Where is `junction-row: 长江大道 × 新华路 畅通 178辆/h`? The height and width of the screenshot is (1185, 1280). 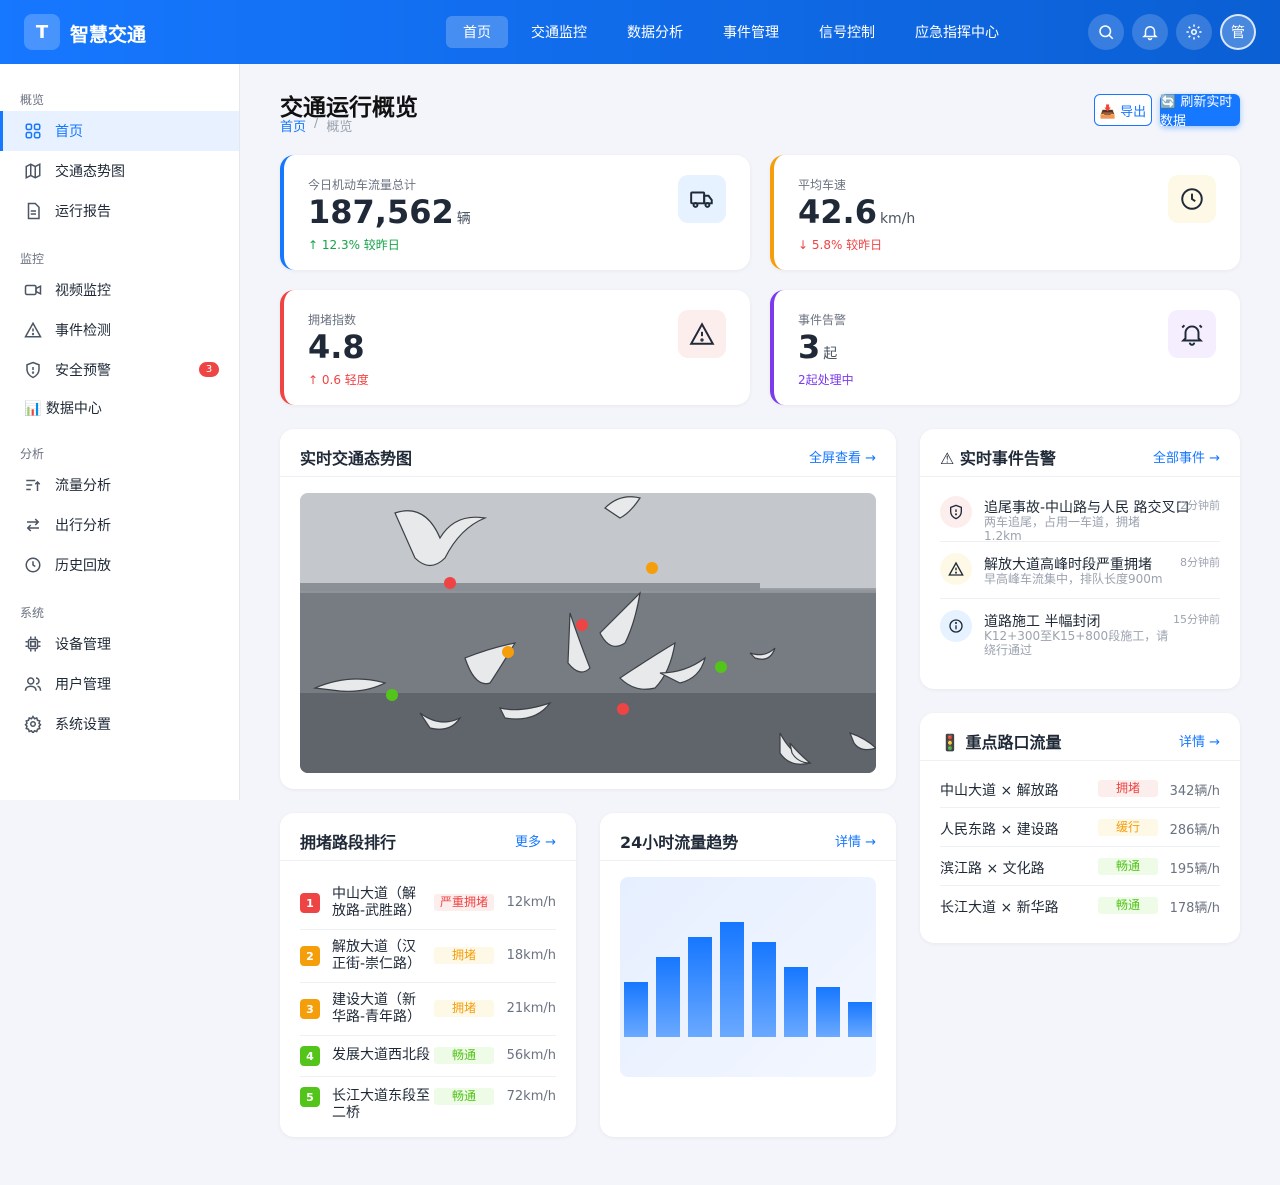 junction-row: 长江大道 × 新华路 畅通 178辆/h is located at coordinates (1080, 905).